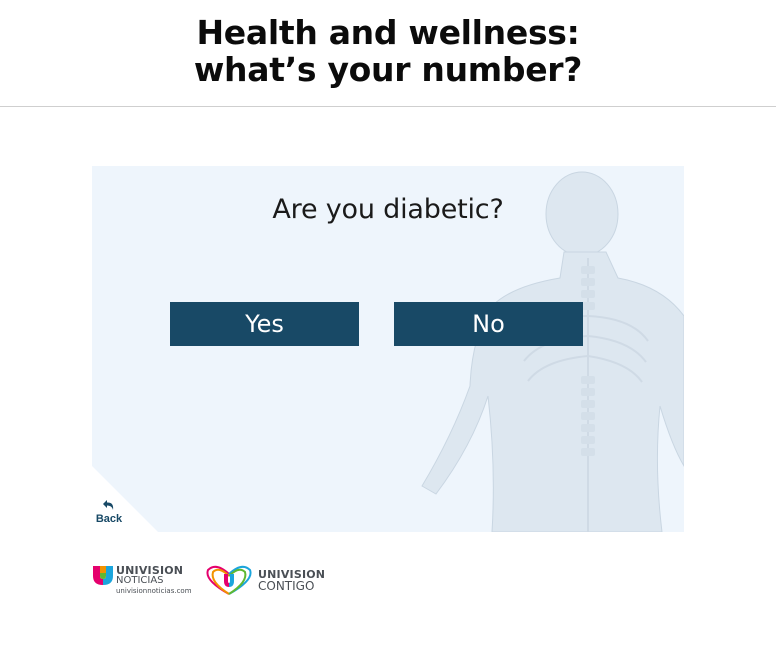 The height and width of the screenshot is (646, 776). Describe the element at coordinates (264, 324) in the screenshot. I see `yes-button: Yes` at that location.